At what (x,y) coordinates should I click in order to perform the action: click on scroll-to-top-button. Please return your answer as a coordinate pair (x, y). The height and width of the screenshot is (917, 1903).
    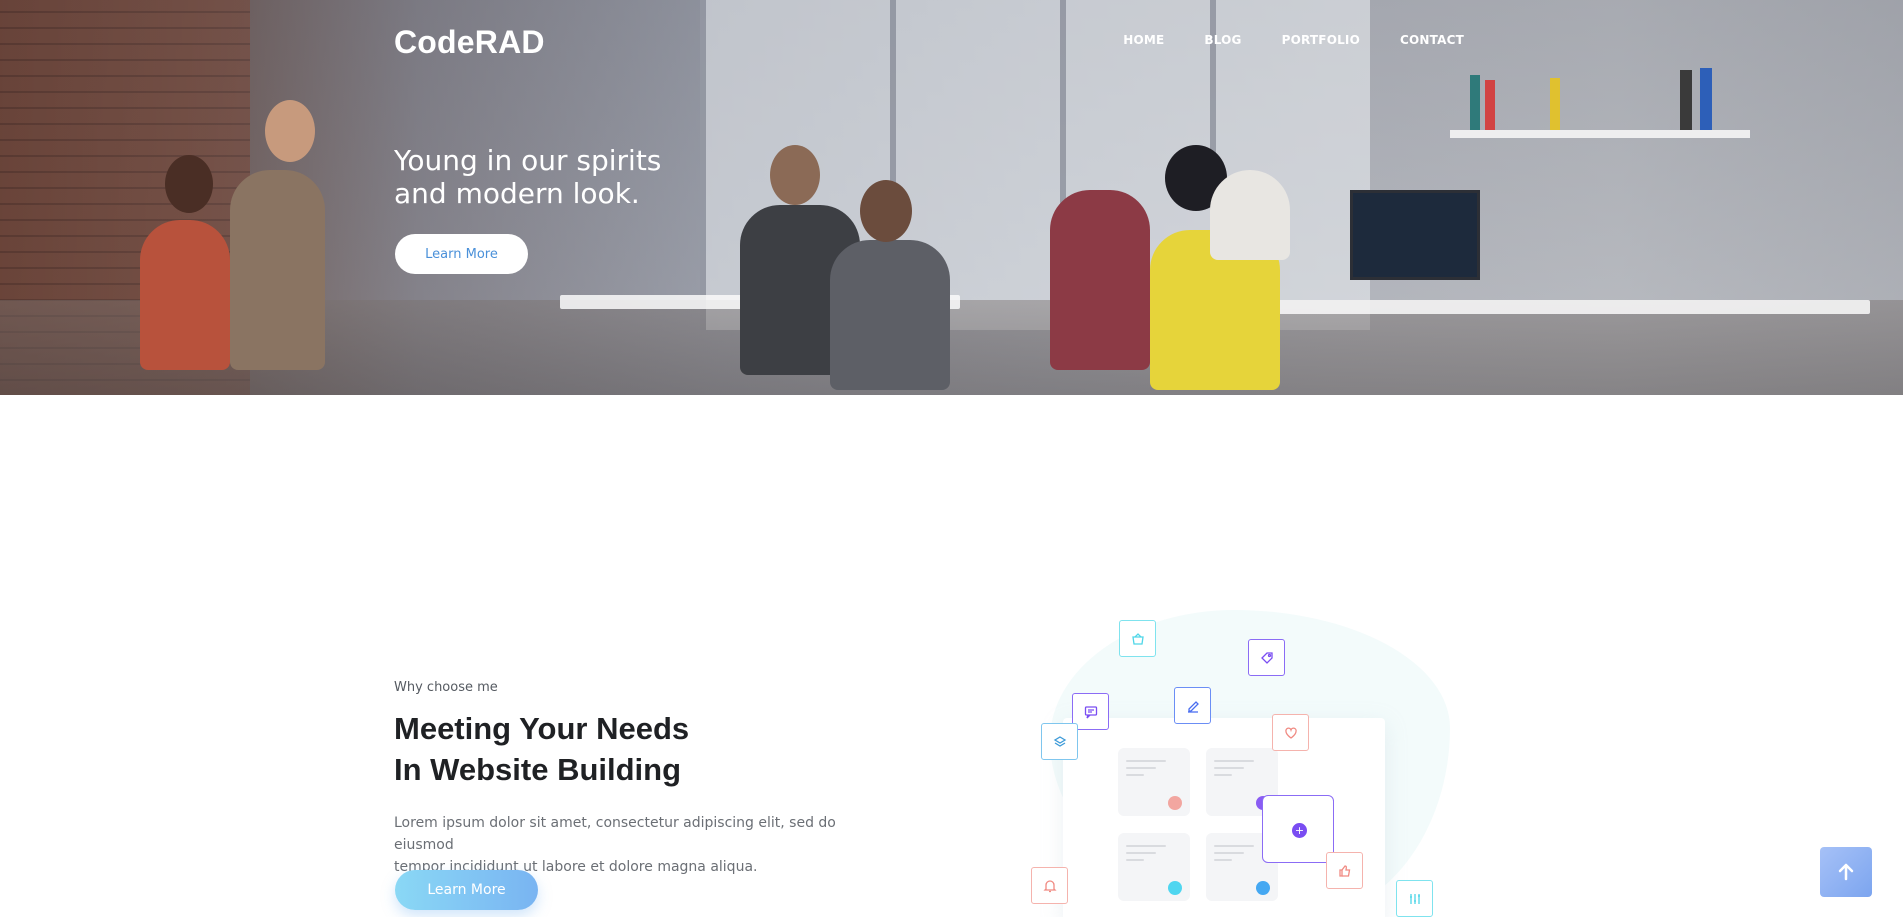
    Looking at the image, I should click on (1846, 872).